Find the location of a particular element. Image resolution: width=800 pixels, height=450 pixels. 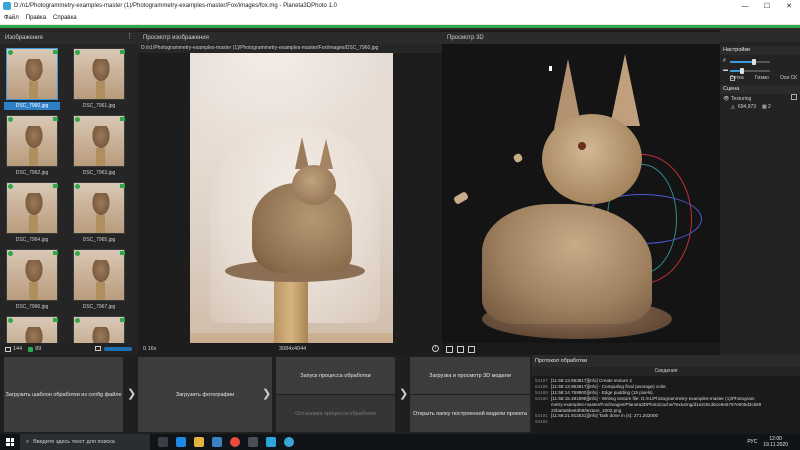

thumbnail-label: DSC_7967.jpg is located at coordinates (99, 307).